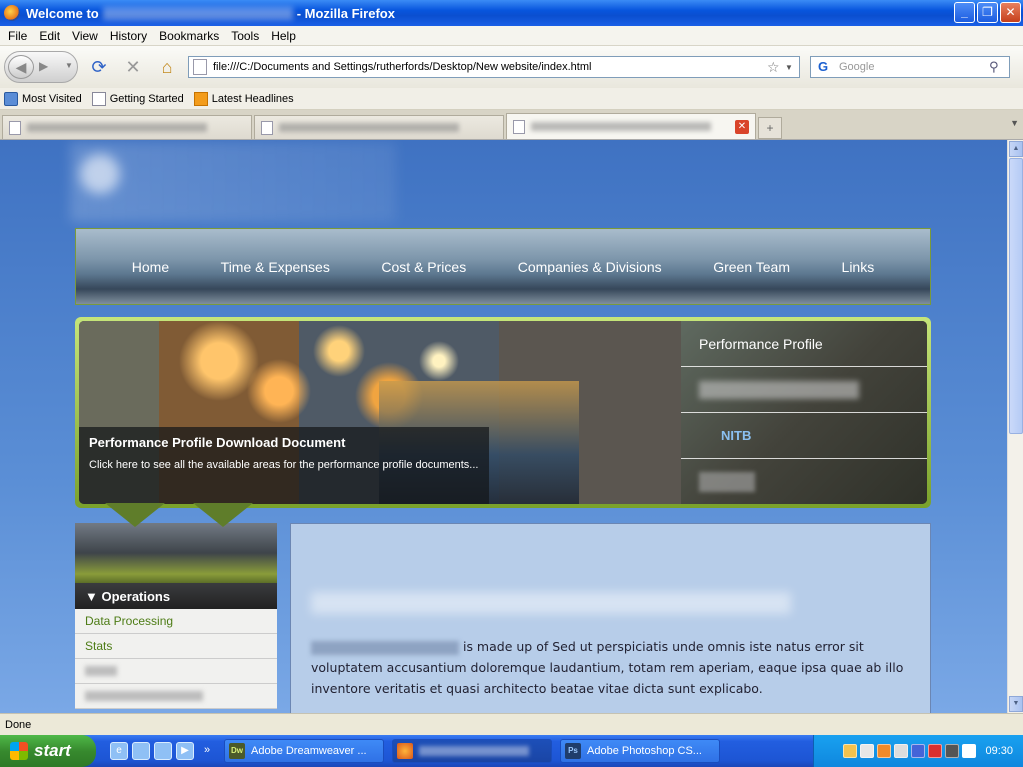 Image resolution: width=1023 pixels, height=767 pixels. What do you see at coordinates (49, 36) in the screenshot?
I see `menu-edit: Edit` at bounding box center [49, 36].